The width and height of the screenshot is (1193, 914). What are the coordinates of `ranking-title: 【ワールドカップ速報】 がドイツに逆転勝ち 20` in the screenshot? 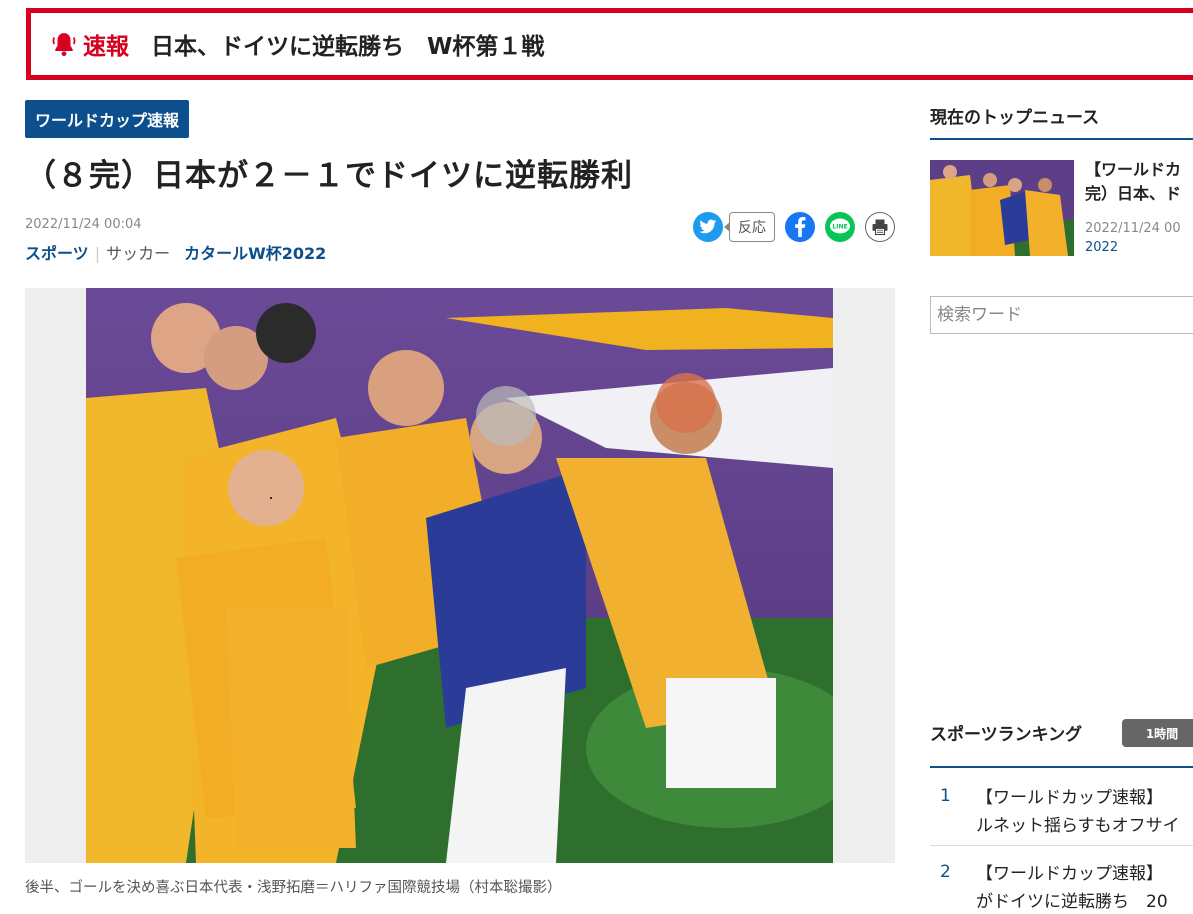 It's located at (1084, 887).